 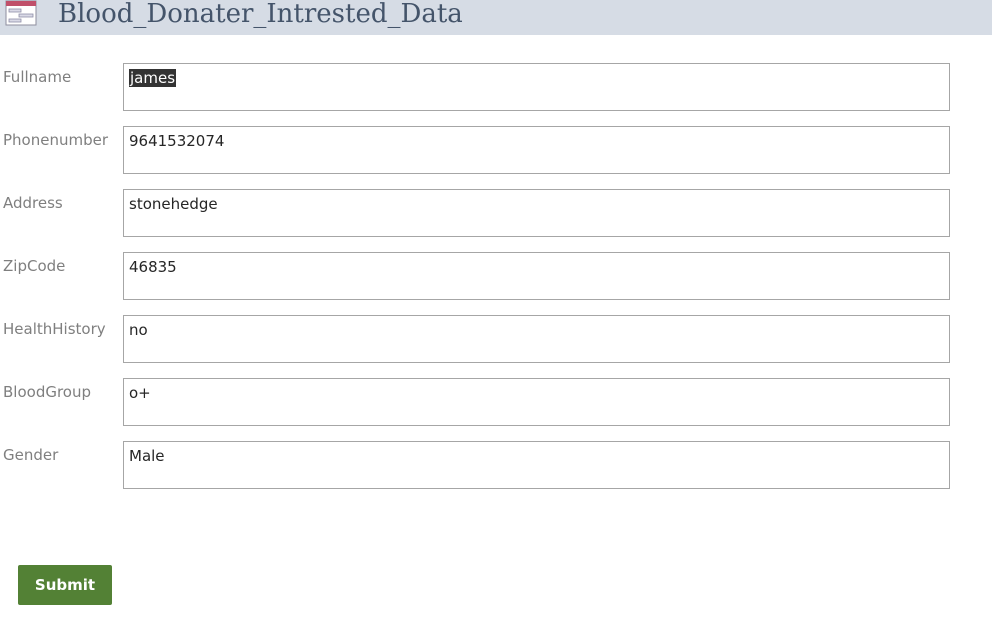 I want to click on healthhistory-label: HealthHistory, so click(x=54, y=329).